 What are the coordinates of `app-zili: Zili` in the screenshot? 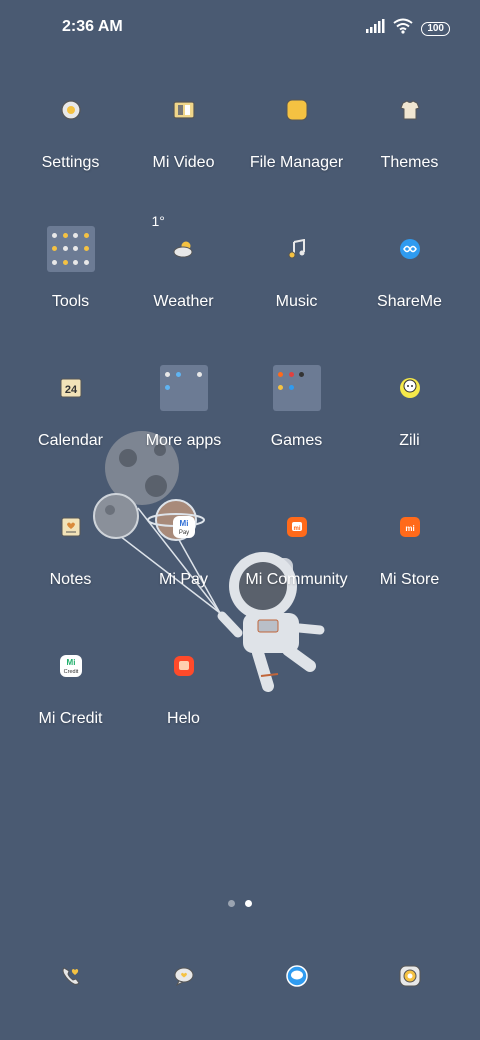 It's located at (409, 419).